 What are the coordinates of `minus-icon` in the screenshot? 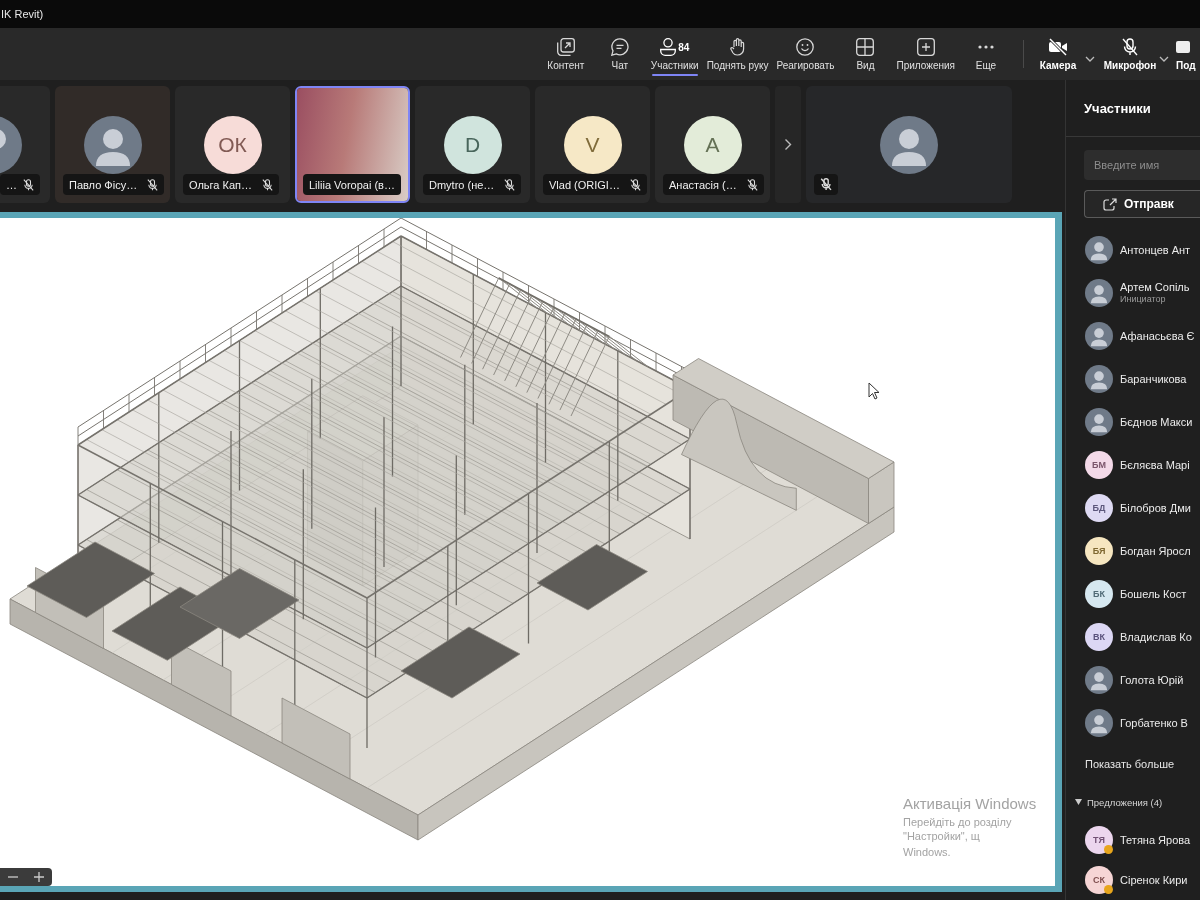 It's located at (13, 877).